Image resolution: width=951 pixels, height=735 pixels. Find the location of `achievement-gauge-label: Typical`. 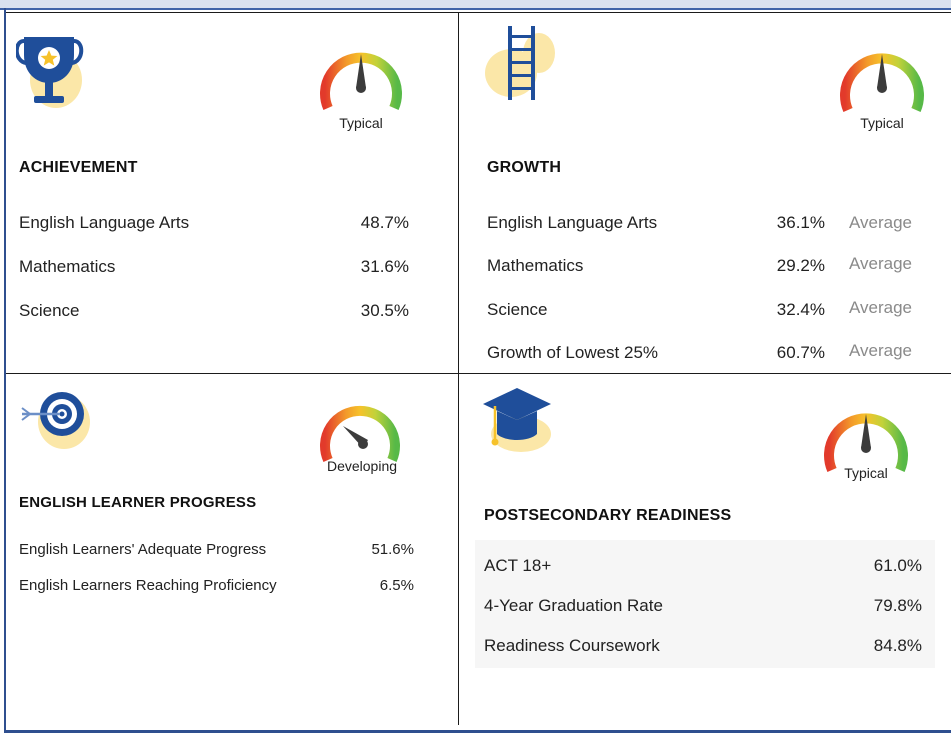

achievement-gauge-label: Typical is located at coordinates (361, 123).